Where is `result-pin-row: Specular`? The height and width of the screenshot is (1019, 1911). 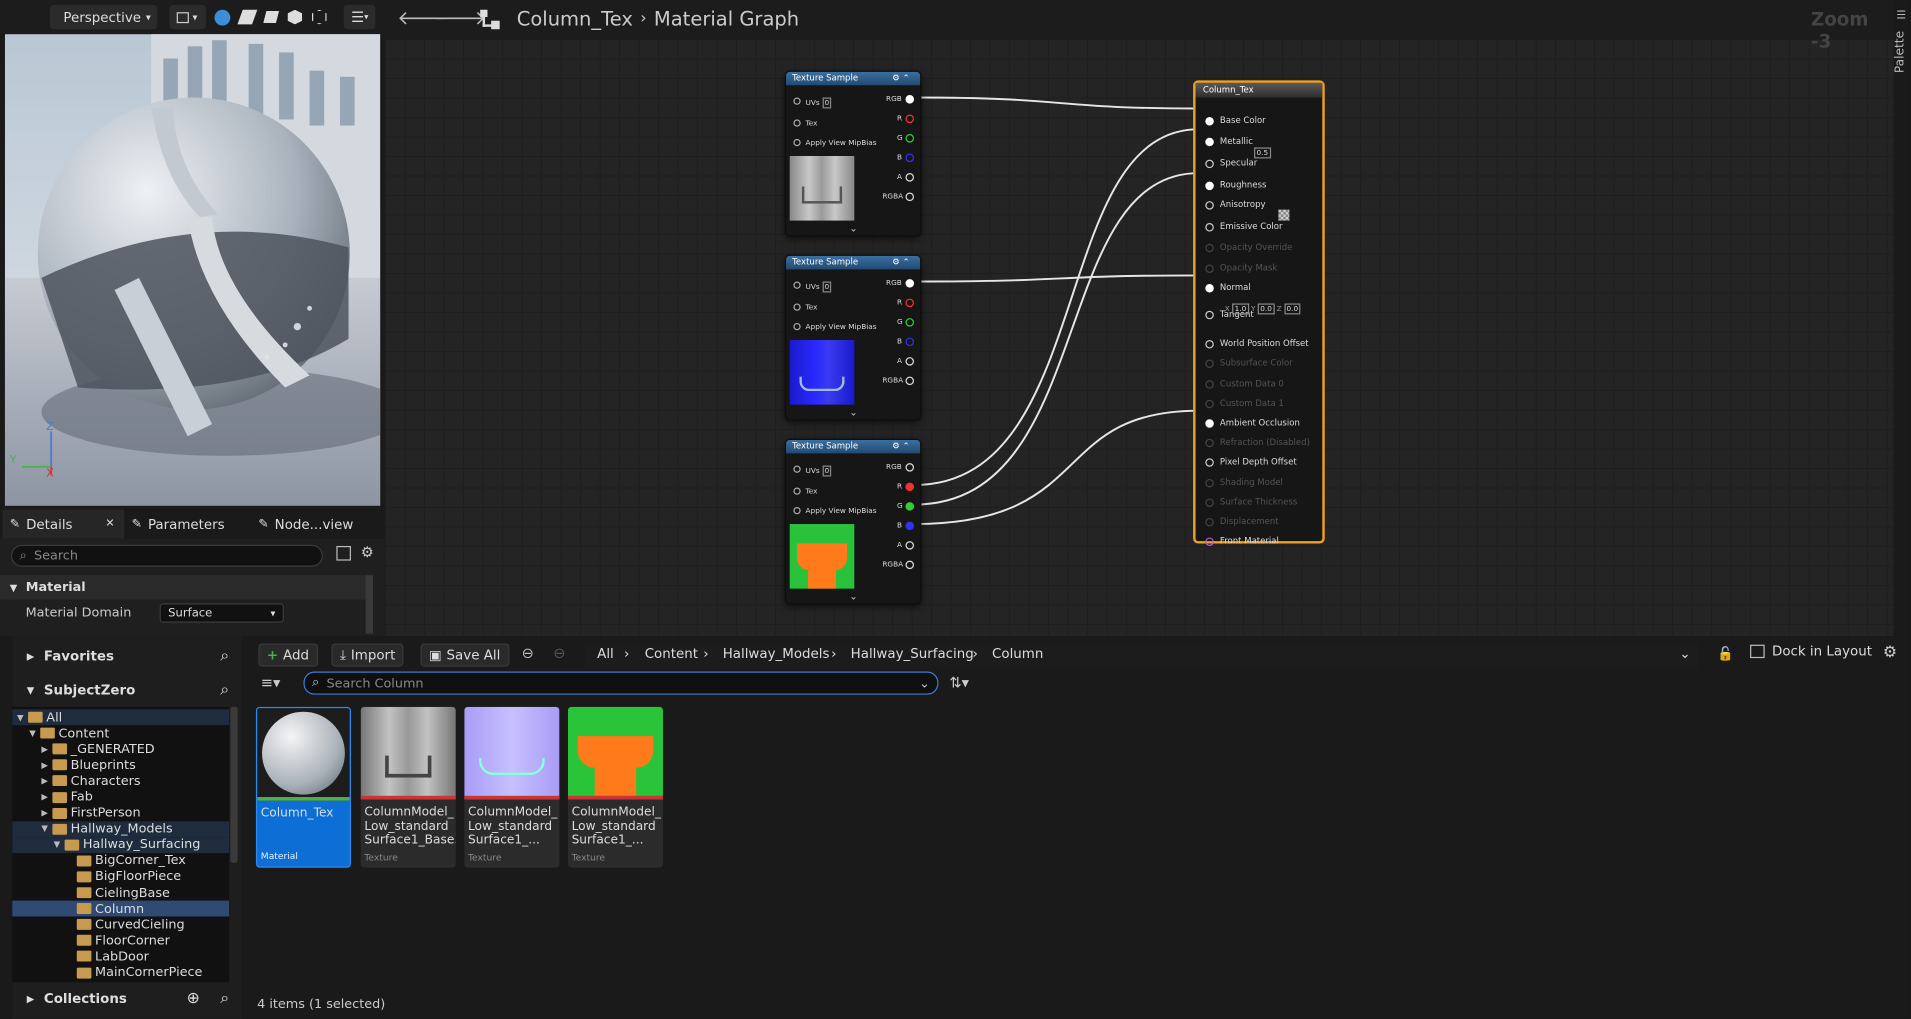
result-pin-row: Specular is located at coordinates (1231, 164).